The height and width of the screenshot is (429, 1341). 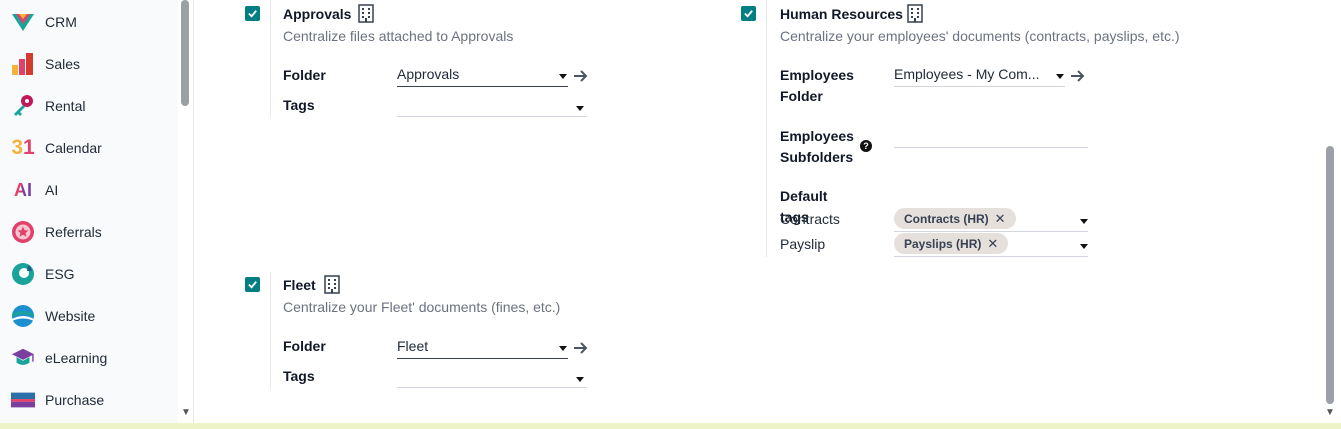 I want to click on esg-icon, so click(x=23, y=274).